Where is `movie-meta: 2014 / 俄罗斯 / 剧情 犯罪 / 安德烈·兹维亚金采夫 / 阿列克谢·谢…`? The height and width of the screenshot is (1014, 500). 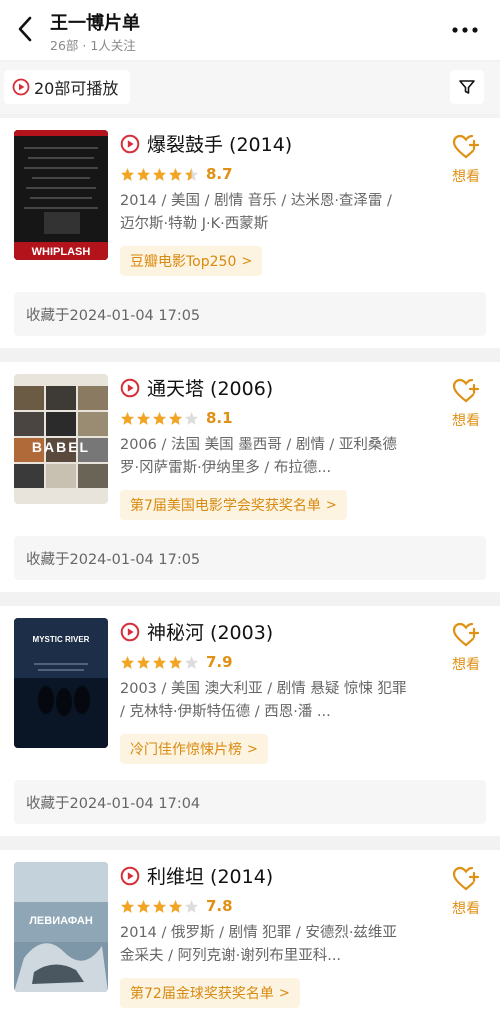
movie-meta: 2014 / 俄罗斯 / 剧情 犯罪 / 安德烈·兹维亚金采夫 / 阿列克谢·谢… is located at coordinates (258, 944).